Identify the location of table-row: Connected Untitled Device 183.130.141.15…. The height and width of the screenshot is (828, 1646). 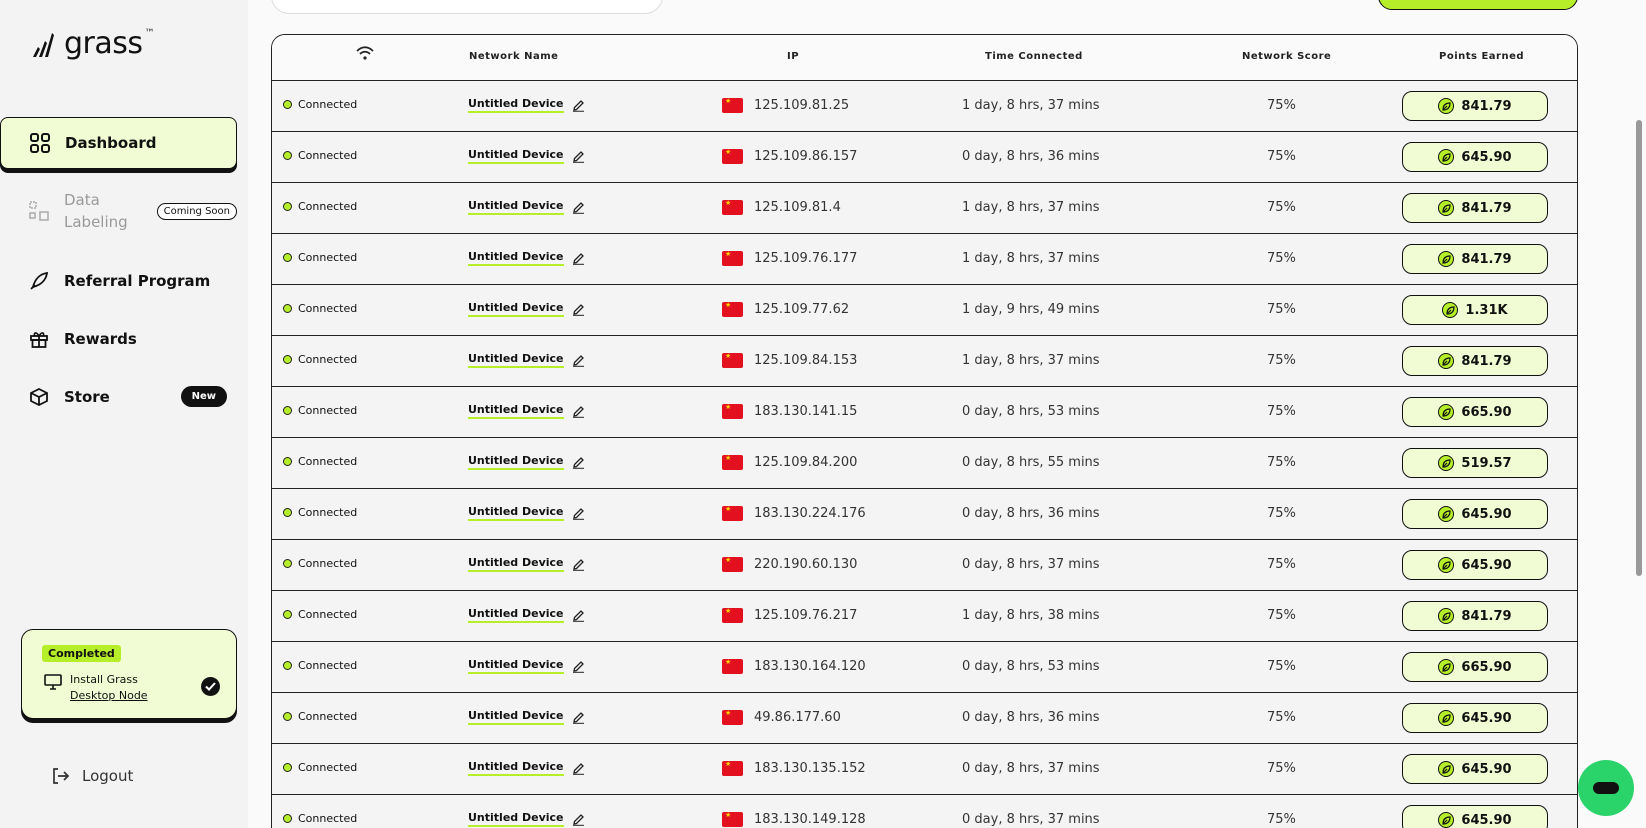
(924, 412).